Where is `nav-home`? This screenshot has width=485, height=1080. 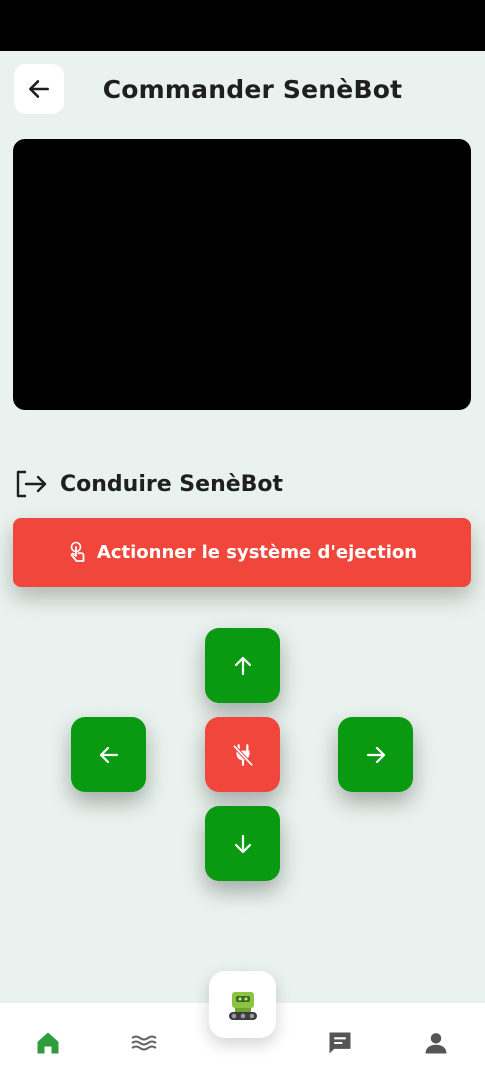
nav-home is located at coordinates (48, 1043).